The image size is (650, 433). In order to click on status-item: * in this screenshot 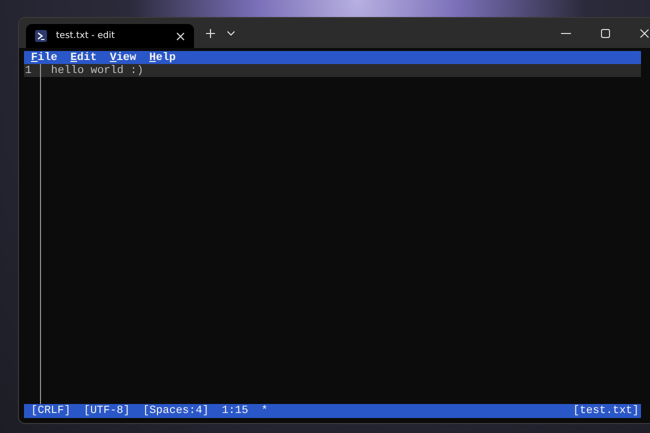, I will do `click(264, 411)`.